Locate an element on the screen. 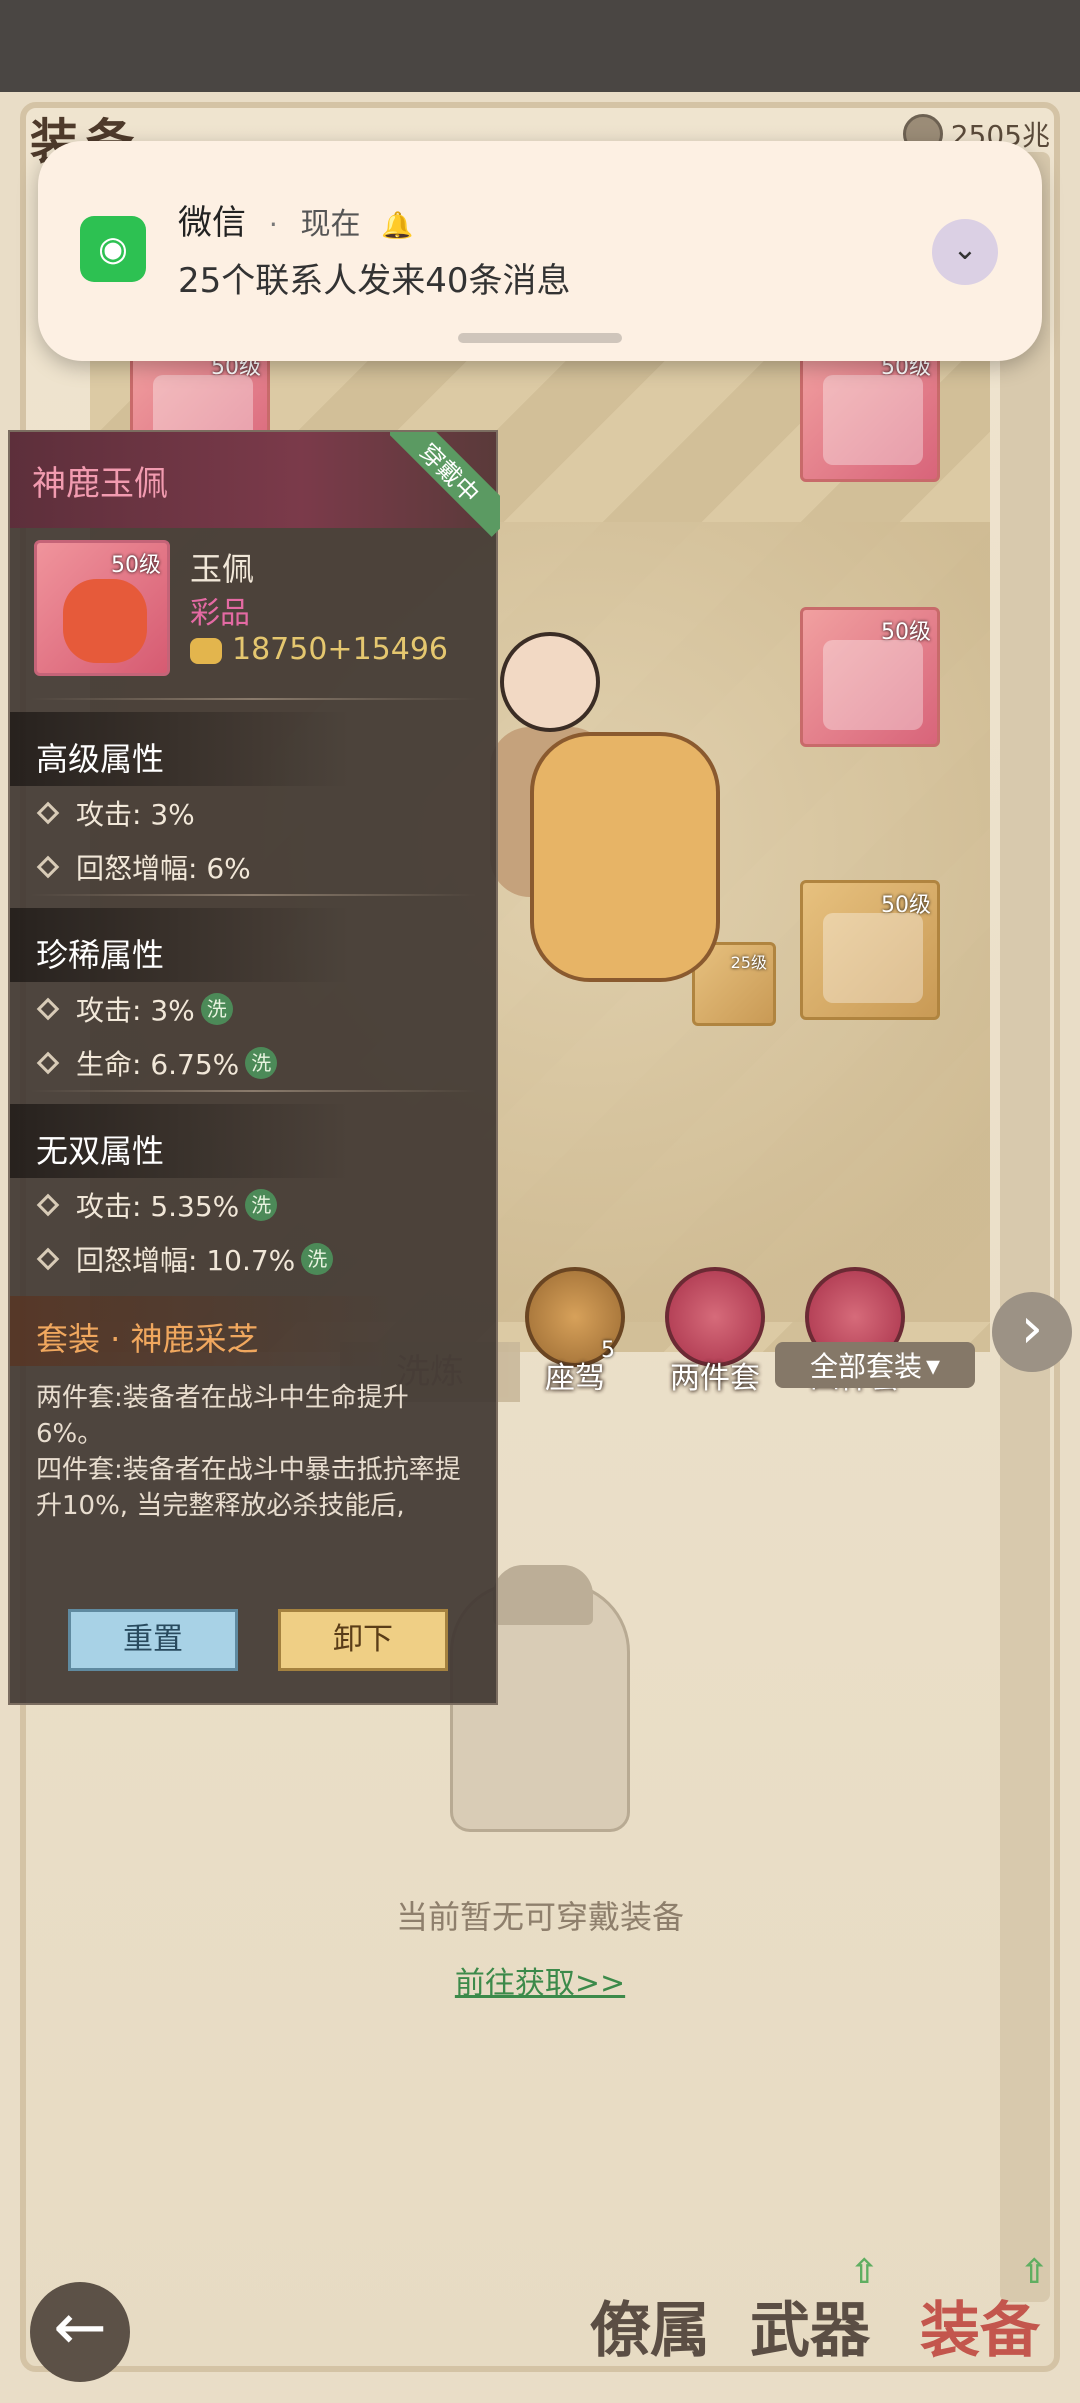 The width and height of the screenshot is (1080, 2403). unequip-button: 卸下 is located at coordinates (363, 1640).